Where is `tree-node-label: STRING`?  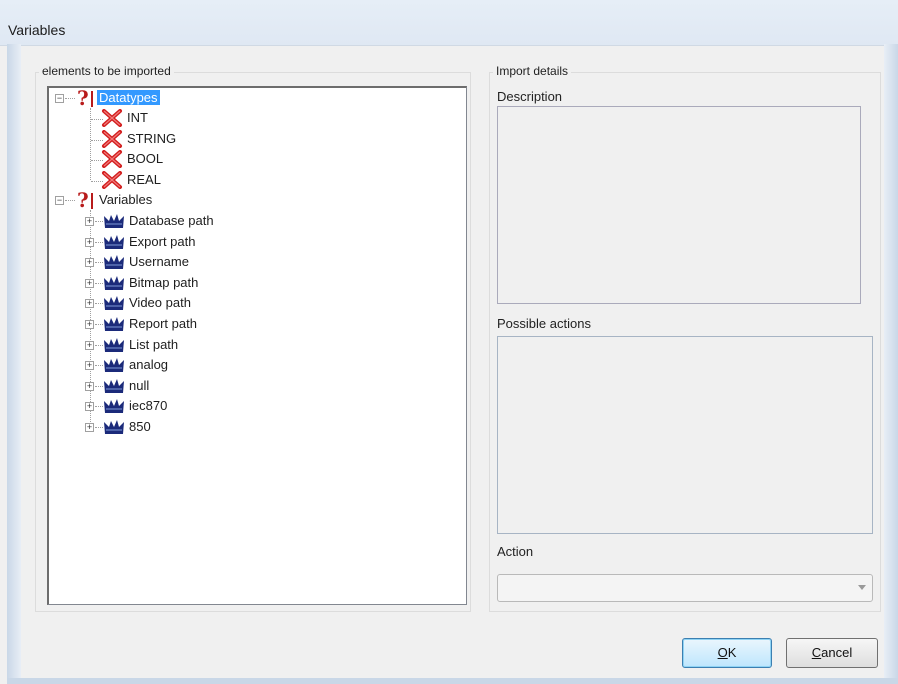
tree-node-label: STRING is located at coordinates (152, 138).